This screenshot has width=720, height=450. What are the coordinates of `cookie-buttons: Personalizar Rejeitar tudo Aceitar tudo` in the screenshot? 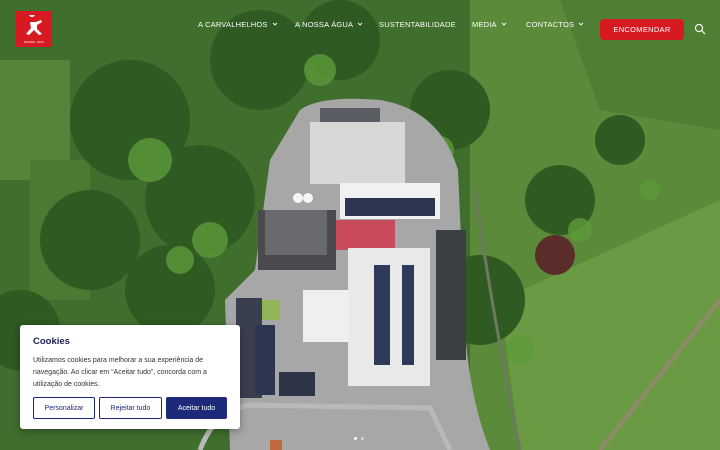 It's located at (130, 408).